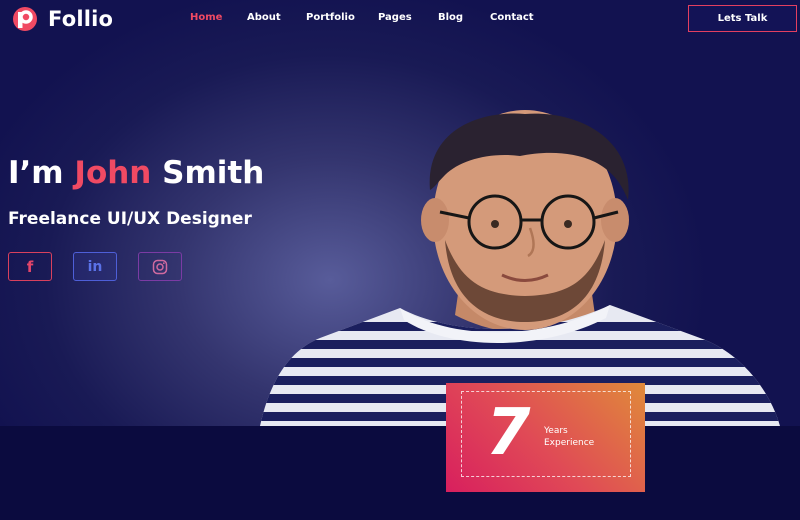 Image resolution: width=800 pixels, height=520 pixels. Describe the element at coordinates (742, 18) in the screenshot. I see `lets-talk-button: Lets Talk` at that location.